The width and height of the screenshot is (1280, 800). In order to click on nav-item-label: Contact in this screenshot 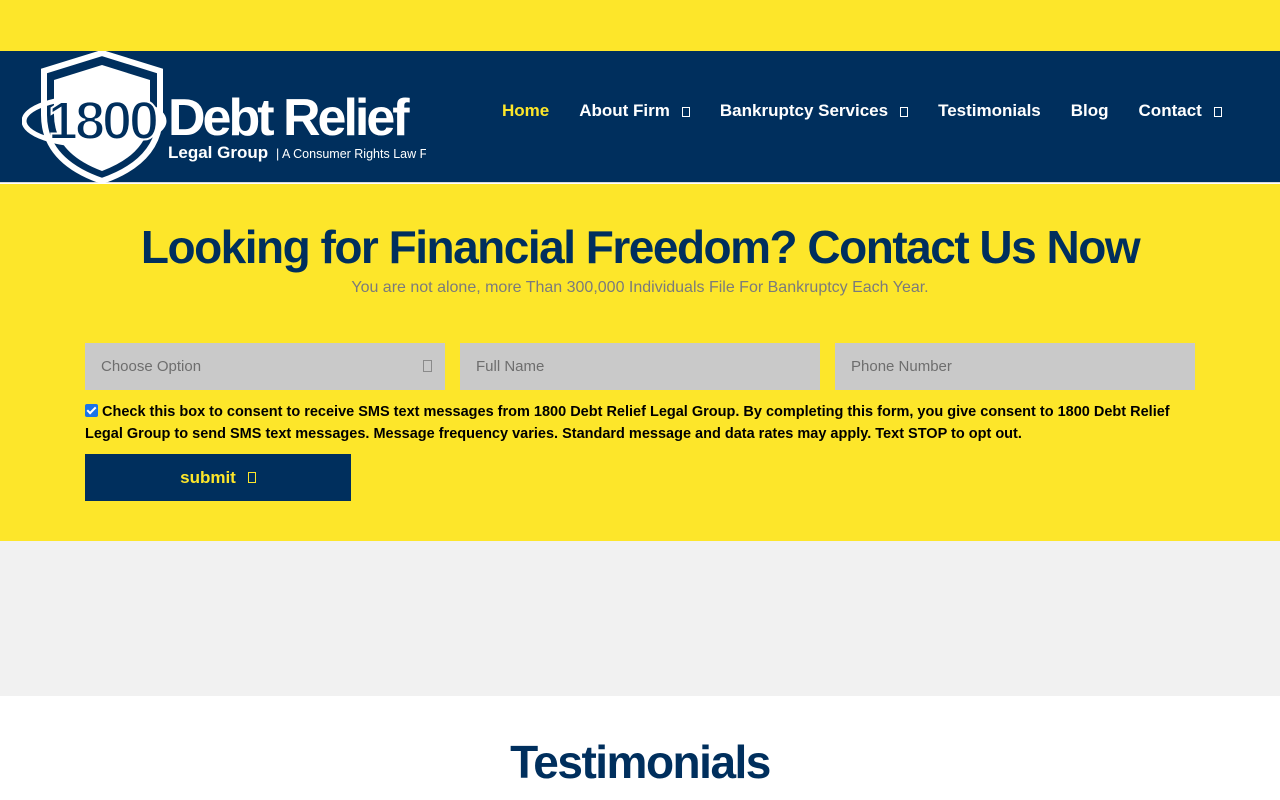, I will do `click(1170, 110)`.